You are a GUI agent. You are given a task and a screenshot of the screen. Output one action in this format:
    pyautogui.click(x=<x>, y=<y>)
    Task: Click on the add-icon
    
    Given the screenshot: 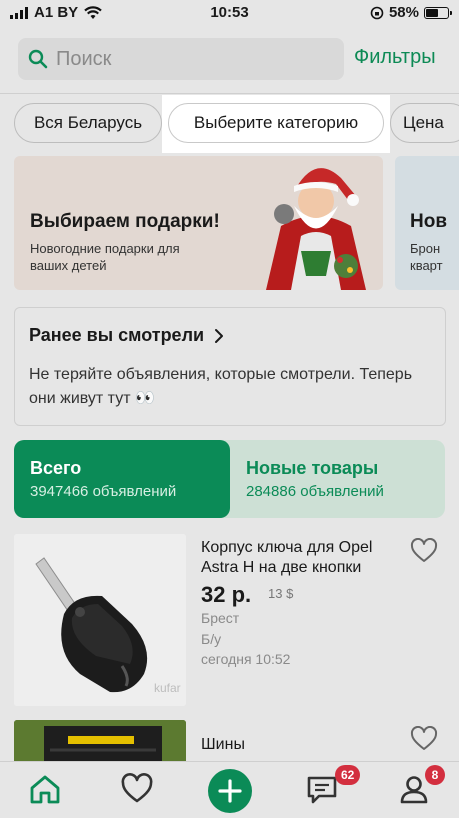 What is the action you would take?
    pyautogui.click(x=230, y=791)
    